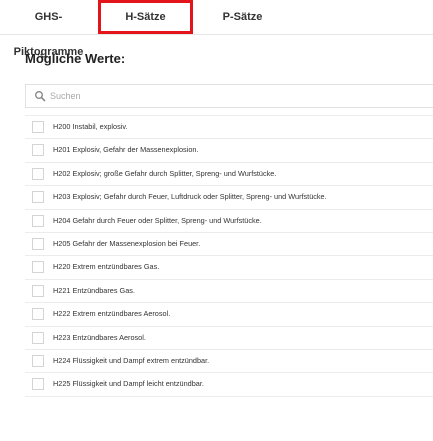  What do you see at coordinates (242, 17) in the screenshot?
I see `tab-p-saetze: P-Sätze` at bounding box center [242, 17].